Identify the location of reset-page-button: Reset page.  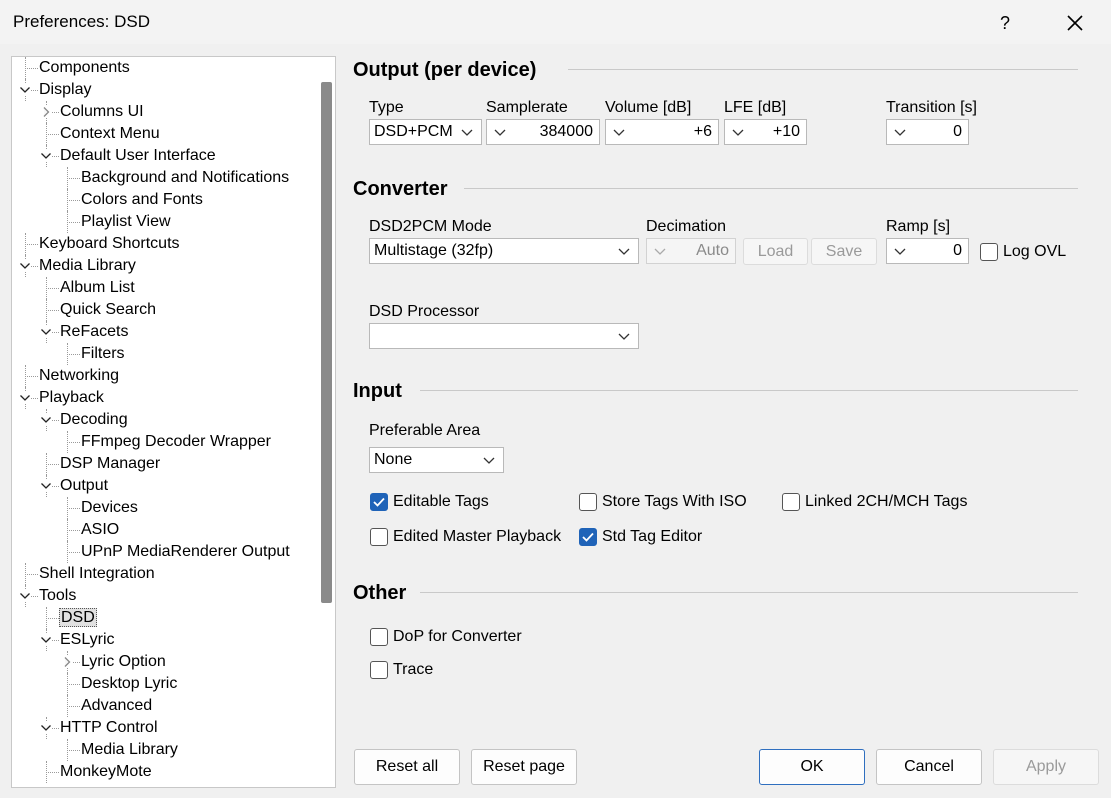
(524, 767).